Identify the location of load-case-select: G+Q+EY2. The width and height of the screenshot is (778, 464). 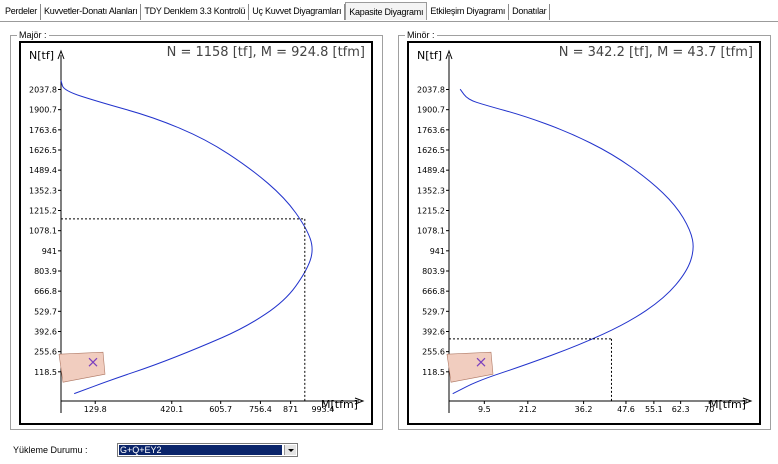
(207, 450).